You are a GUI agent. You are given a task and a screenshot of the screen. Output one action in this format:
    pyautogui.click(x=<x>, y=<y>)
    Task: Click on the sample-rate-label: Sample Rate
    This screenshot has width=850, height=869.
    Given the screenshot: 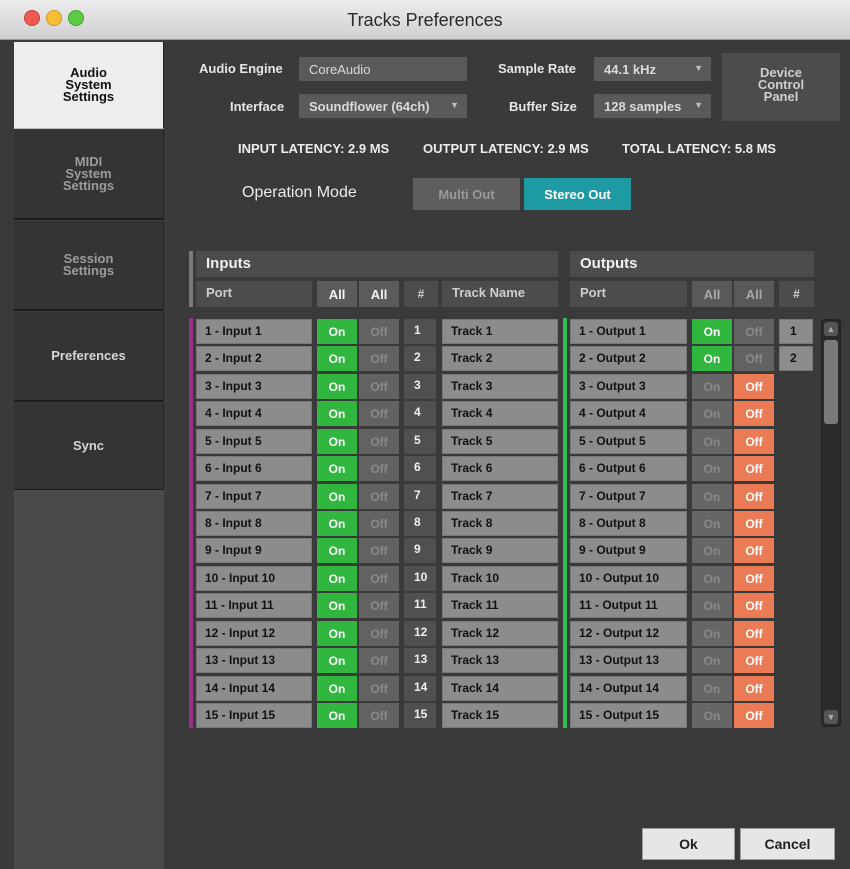 What is the action you would take?
    pyautogui.click(x=537, y=68)
    